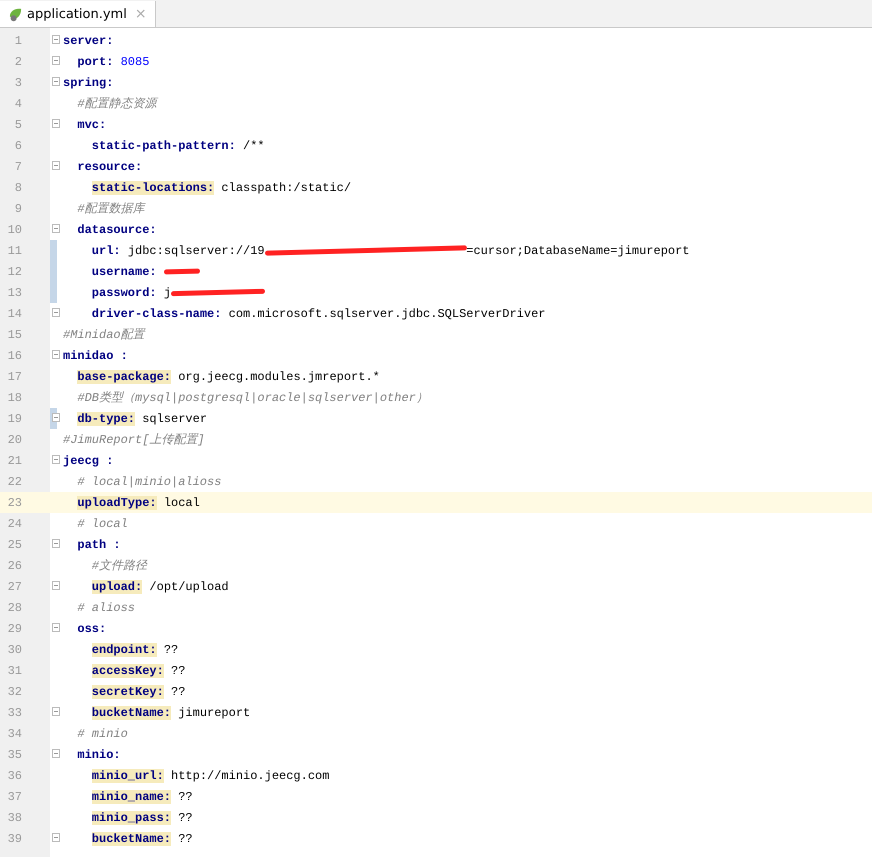 This screenshot has width=872, height=857. What do you see at coordinates (88, 83) in the screenshot?
I see `yaml-key: spring:` at bounding box center [88, 83].